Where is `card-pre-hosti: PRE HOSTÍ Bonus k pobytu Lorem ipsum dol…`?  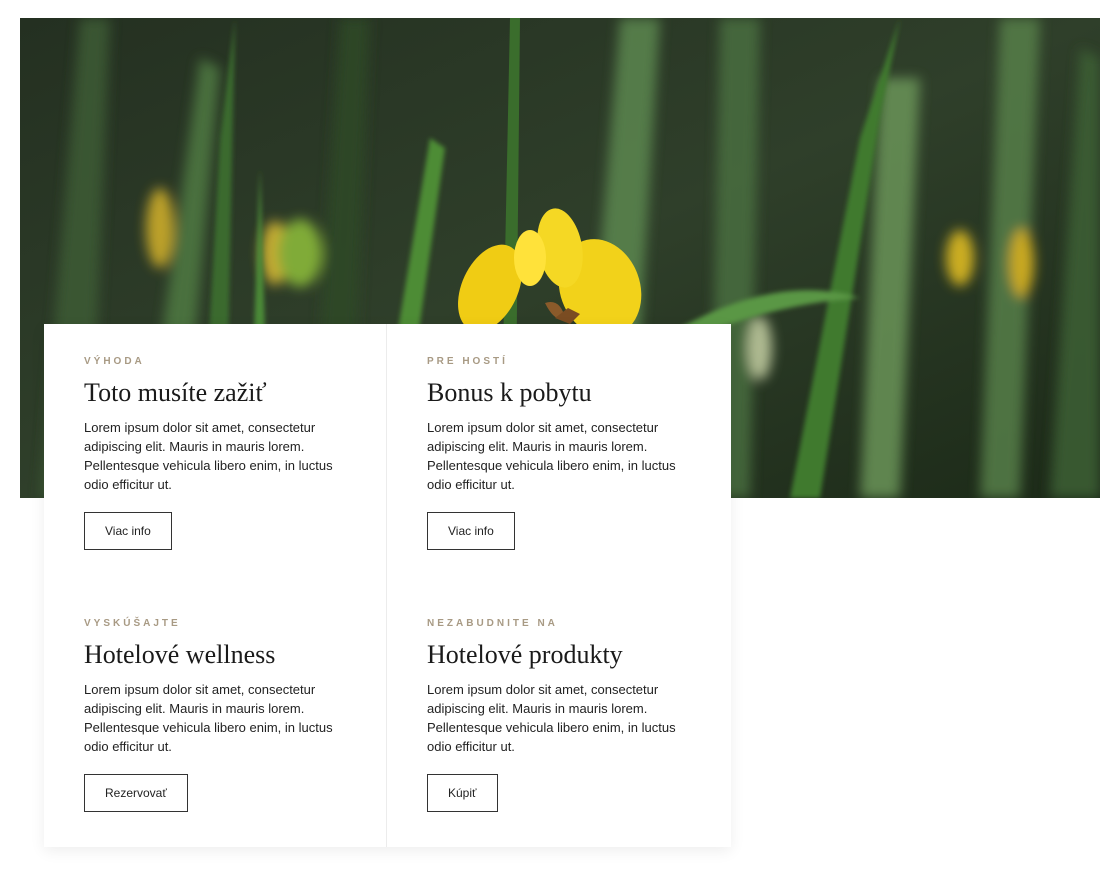
card-pre-hosti: PRE HOSTÍ Bonus k pobytu Lorem ipsum dol… is located at coordinates (559, 455).